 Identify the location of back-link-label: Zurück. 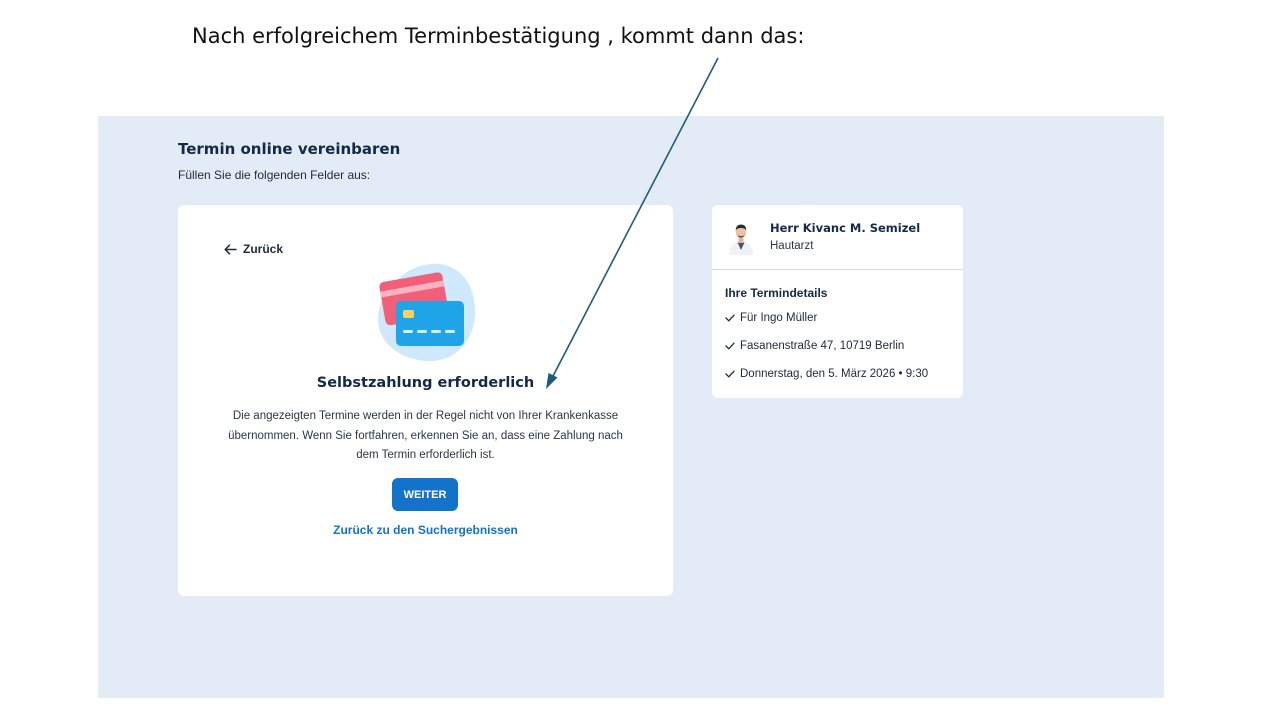
(263, 249).